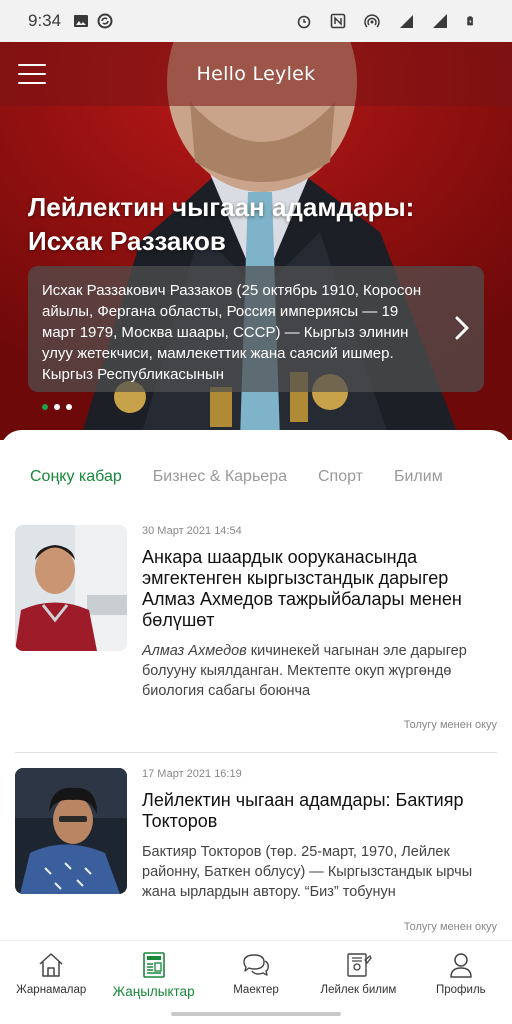 The height and width of the screenshot is (1024, 512). I want to click on carousel-indicator, so click(57, 407).